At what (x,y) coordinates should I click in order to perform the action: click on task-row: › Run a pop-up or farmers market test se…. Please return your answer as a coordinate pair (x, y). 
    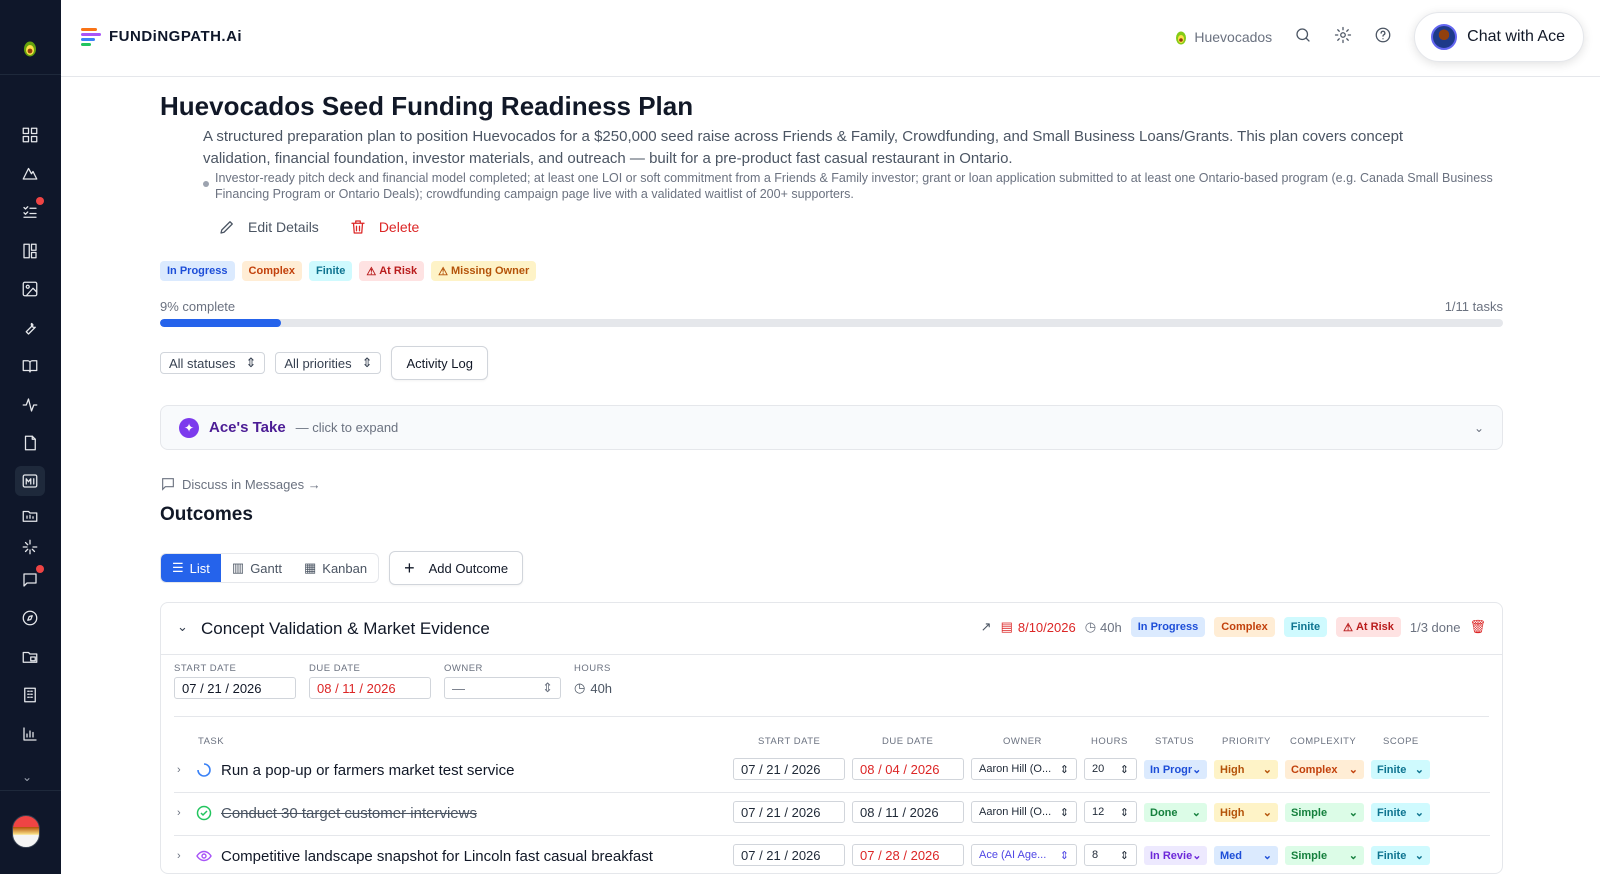
    Looking at the image, I should click on (832, 771).